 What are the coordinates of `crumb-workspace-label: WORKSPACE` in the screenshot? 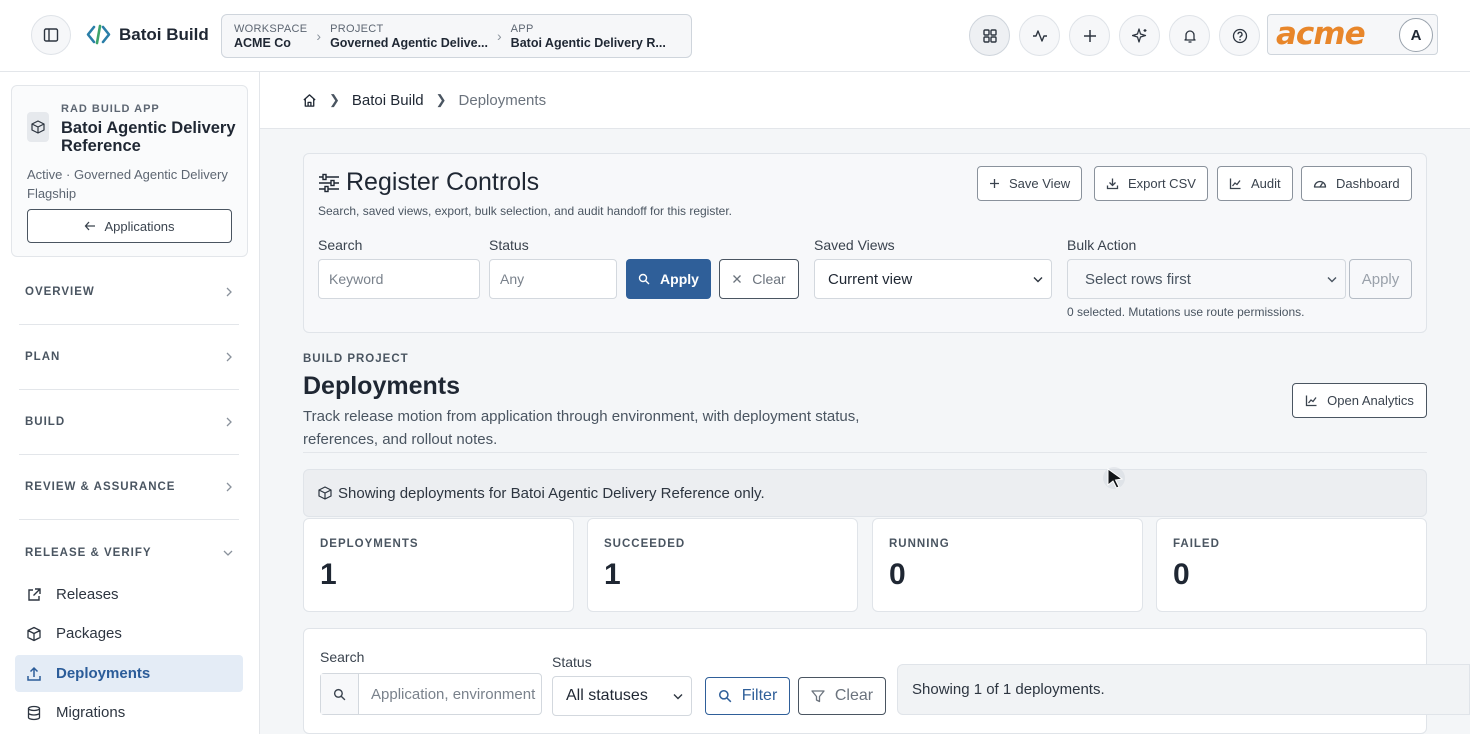 It's located at (271, 28).